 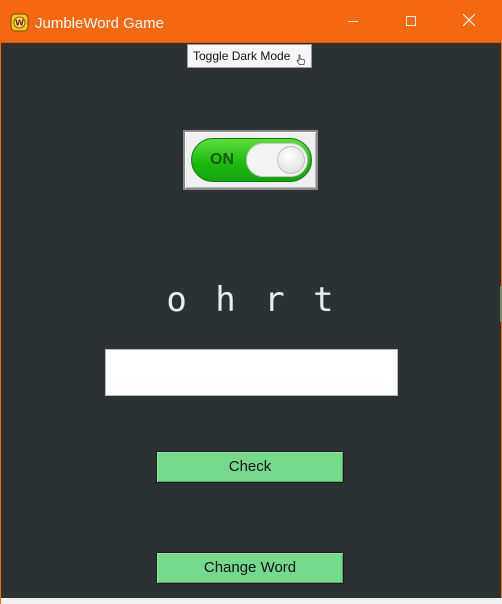 What do you see at coordinates (99, 23) in the screenshot?
I see `window-title: JumbleWord Game` at bounding box center [99, 23].